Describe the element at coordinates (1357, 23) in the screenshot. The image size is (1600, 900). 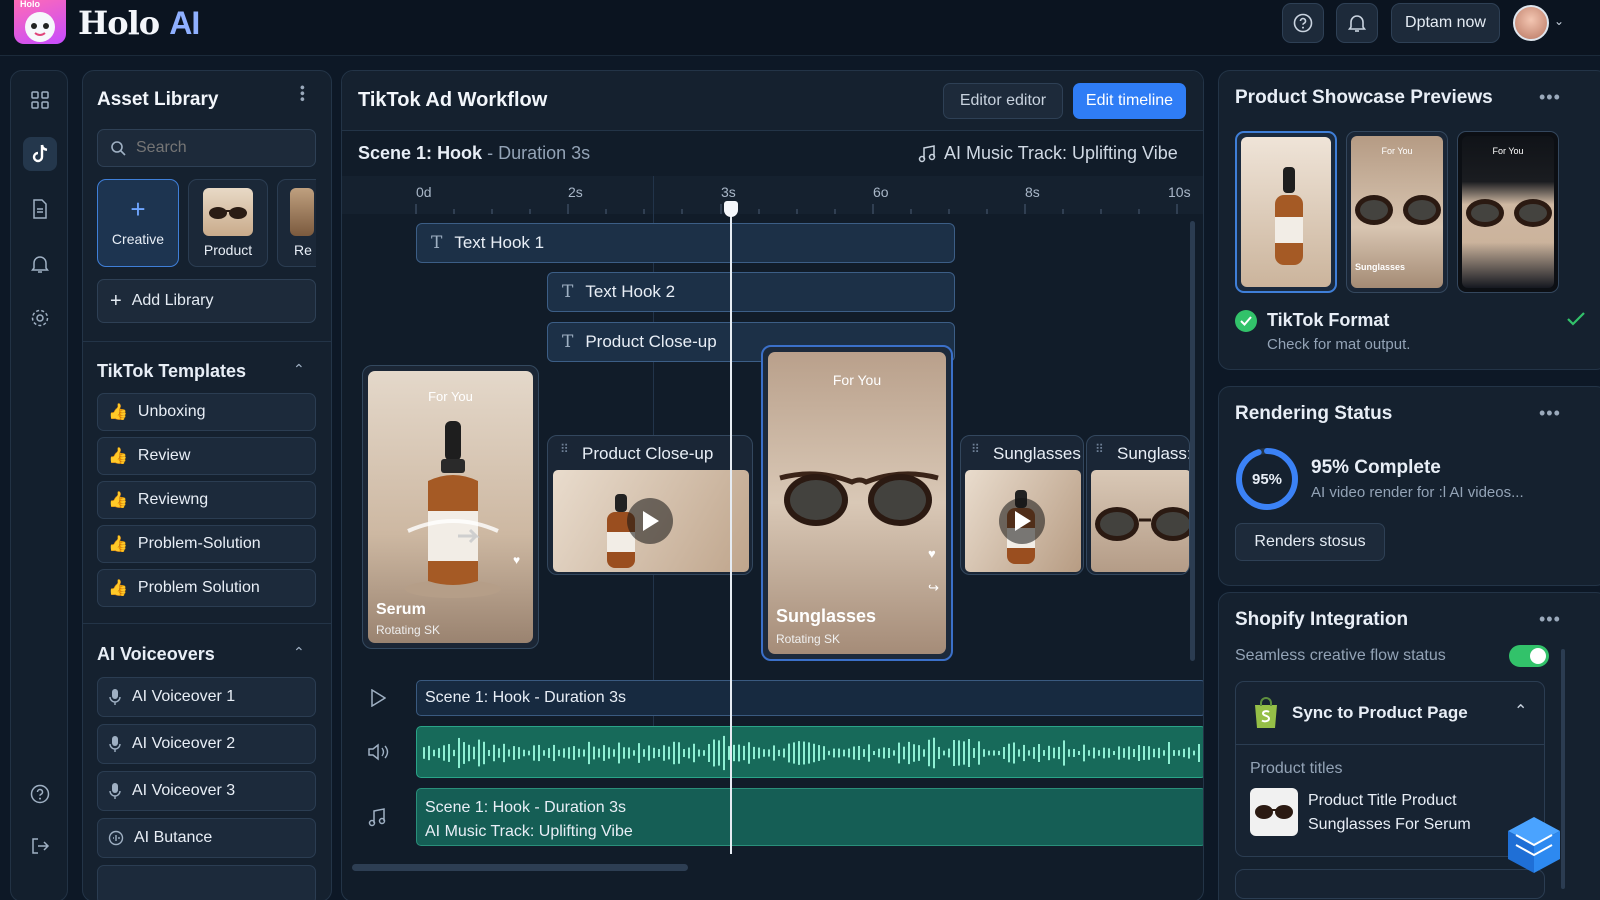
I see `notifications-button` at that location.